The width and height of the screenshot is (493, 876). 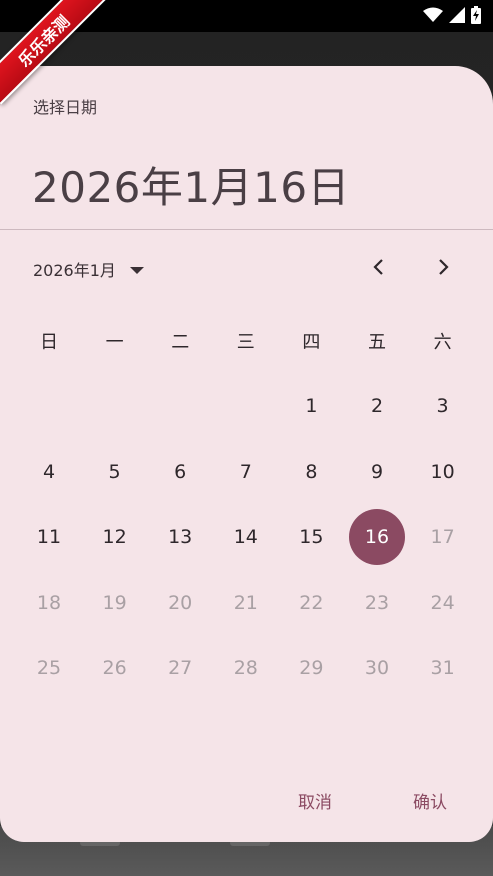 I want to click on calendar-day-selected: 16, so click(x=377, y=537).